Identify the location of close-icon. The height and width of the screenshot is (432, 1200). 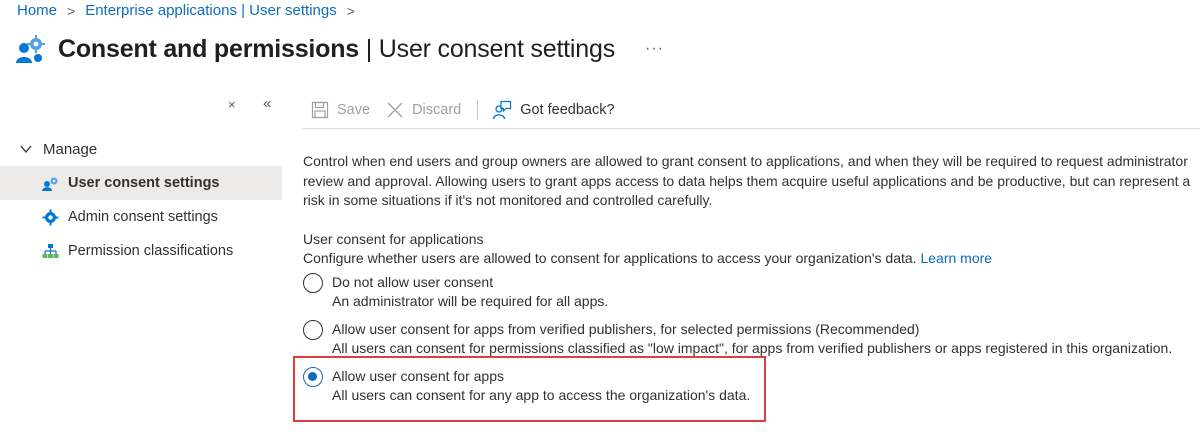
(395, 110).